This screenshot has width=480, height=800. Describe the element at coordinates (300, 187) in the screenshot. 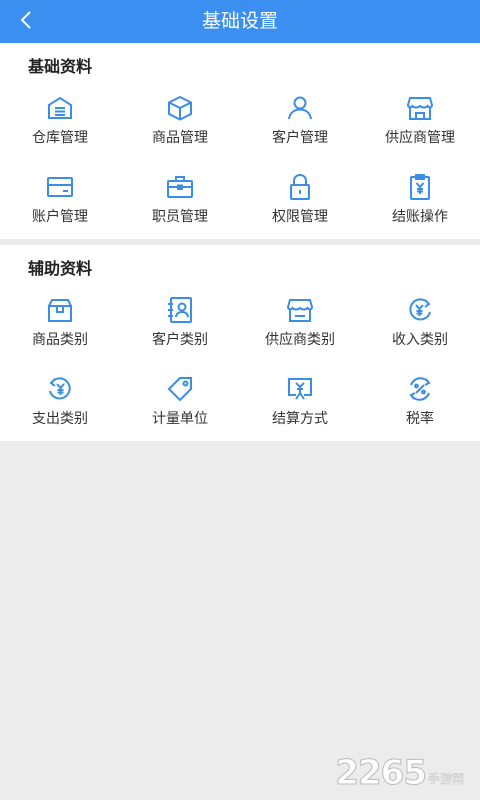

I see `lock-icon` at that location.